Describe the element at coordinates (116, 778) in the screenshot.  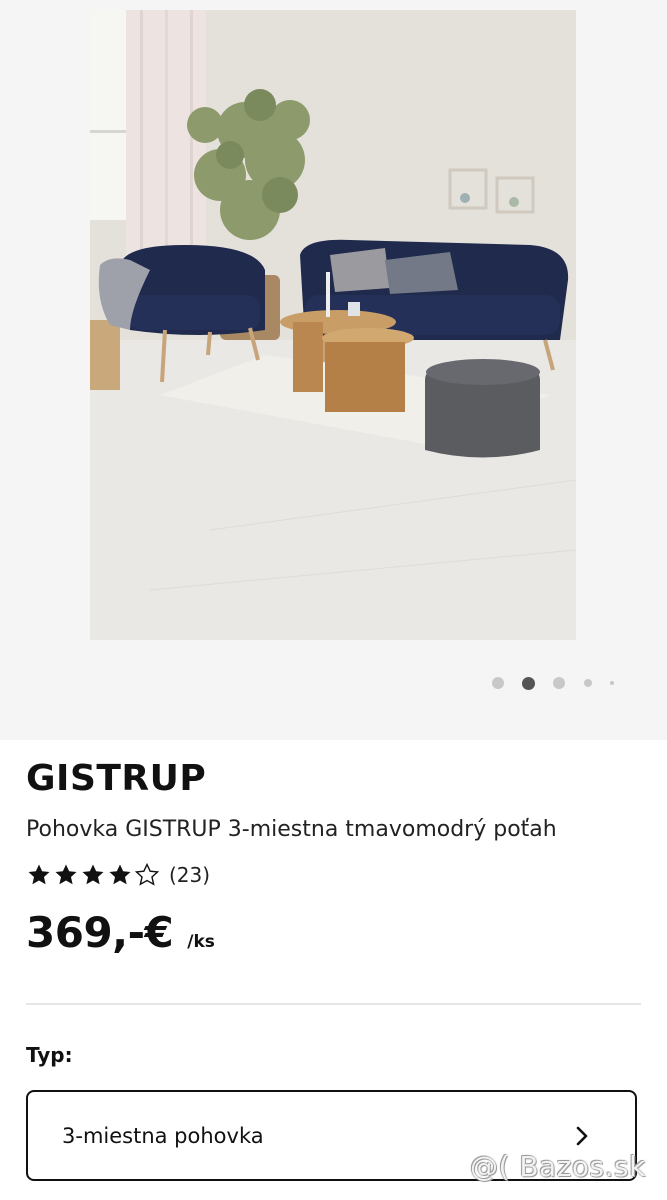
I see `product-brand: GISTRUP` at that location.